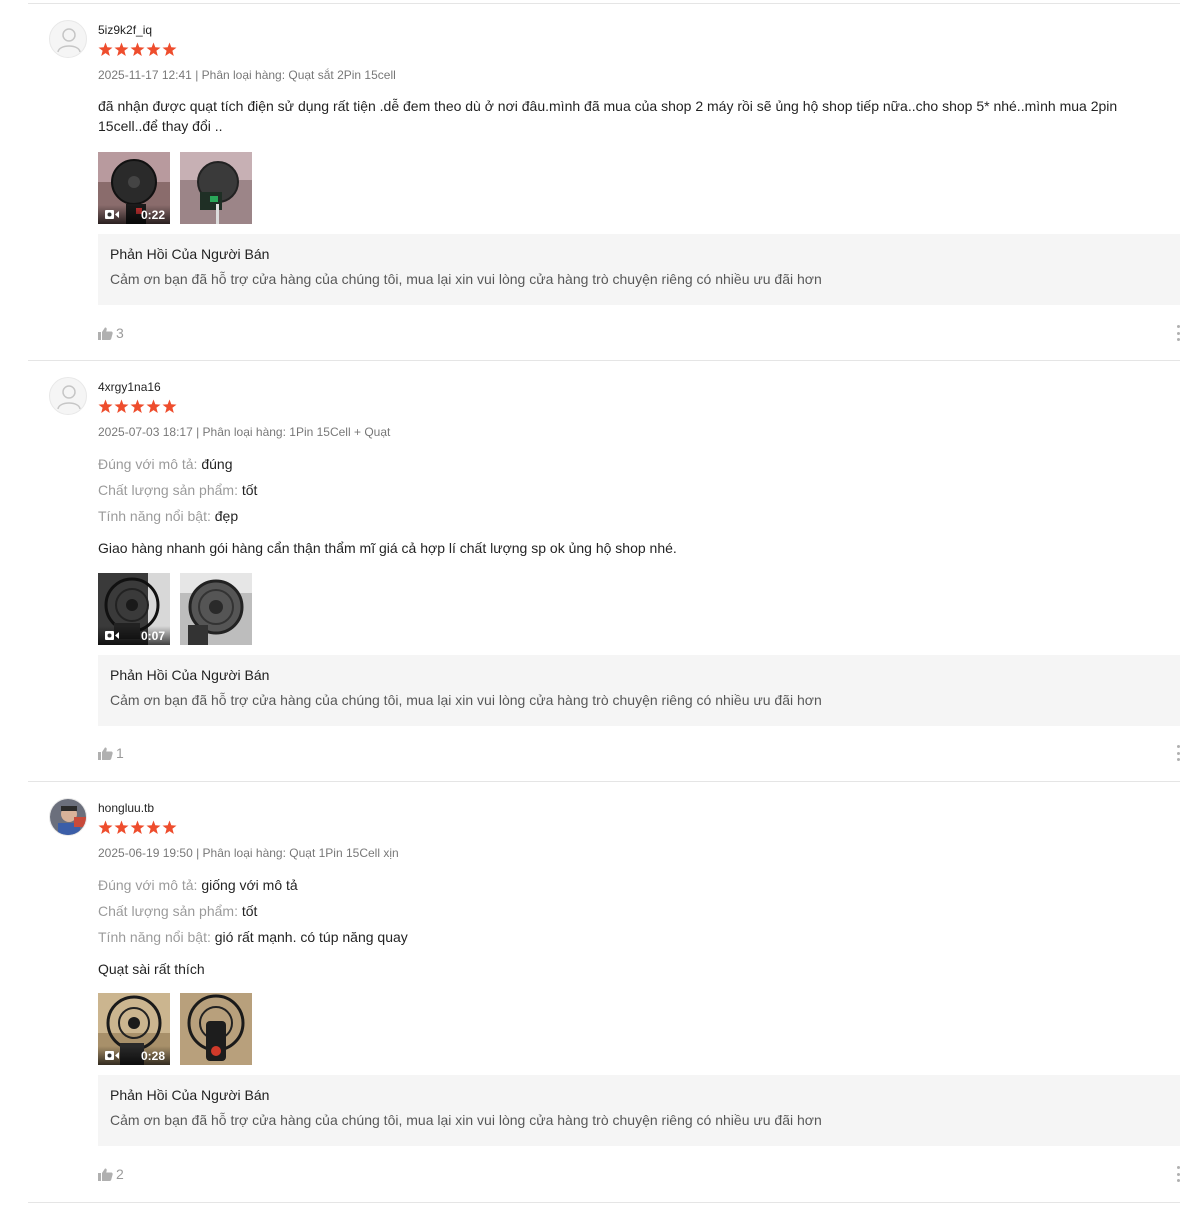 This screenshot has height=1210, width=1201. I want to click on like-count: 3, so click(120, 333).